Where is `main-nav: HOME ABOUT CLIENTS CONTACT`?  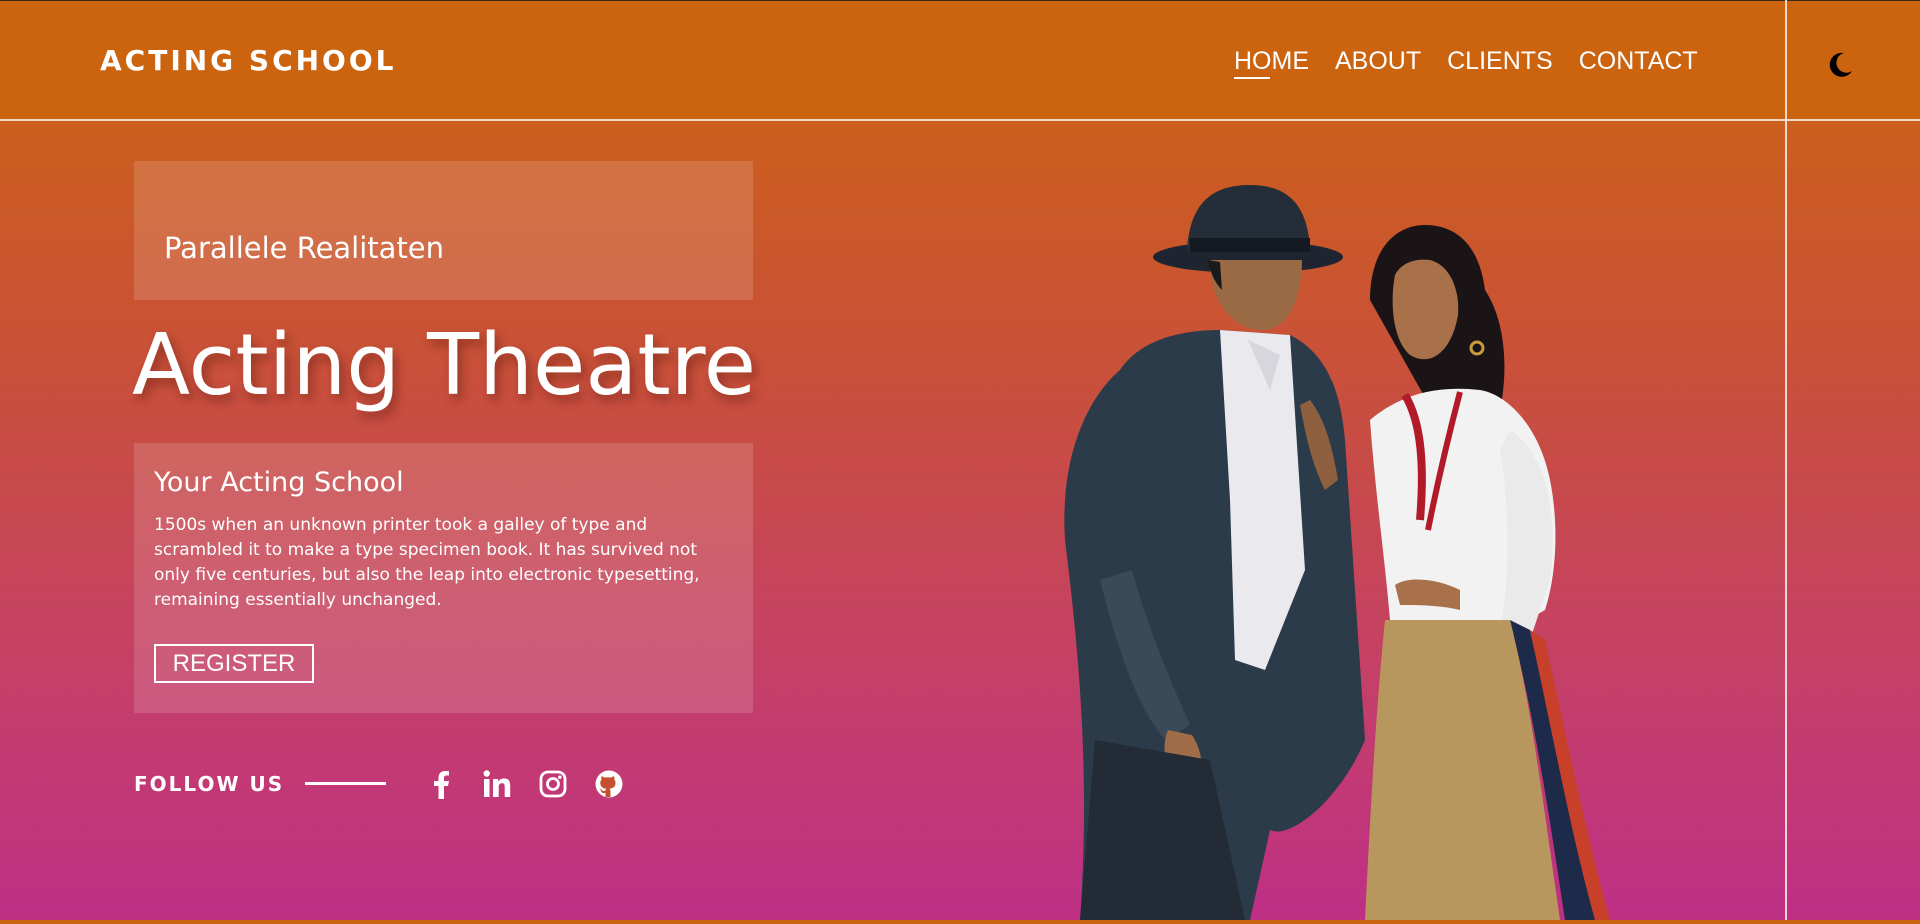 main-nav: HOME ABOUT CLIENTS CONTACT is located at coordinates (1466, 63).